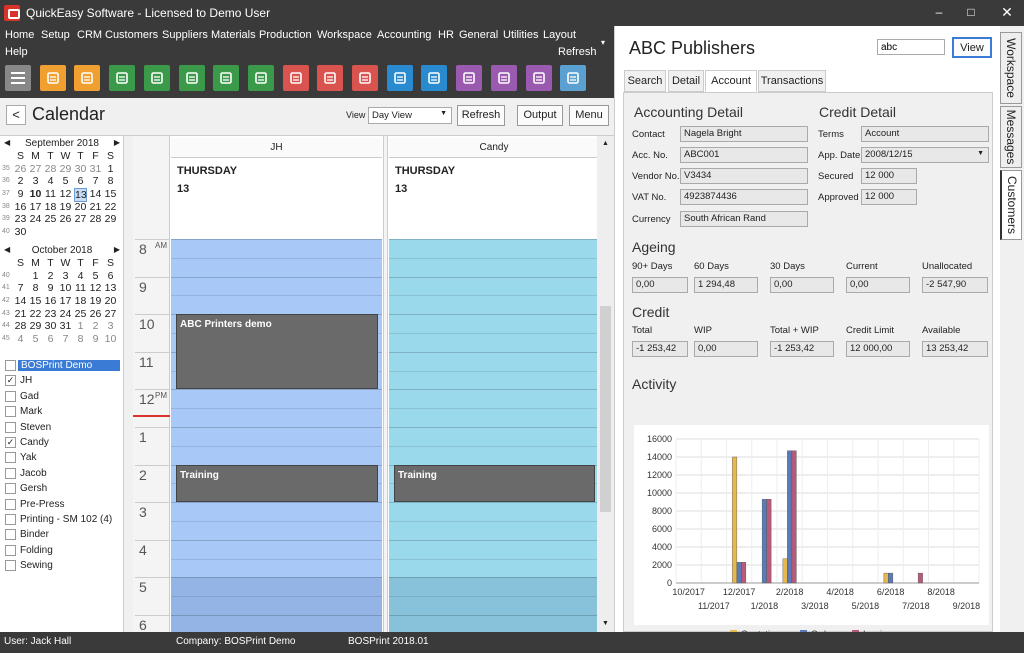 This screenshot has width=1024, height=653. Describe the element at coordinates (16, 115) in the screenshot. I see `back-button: <` at that location.